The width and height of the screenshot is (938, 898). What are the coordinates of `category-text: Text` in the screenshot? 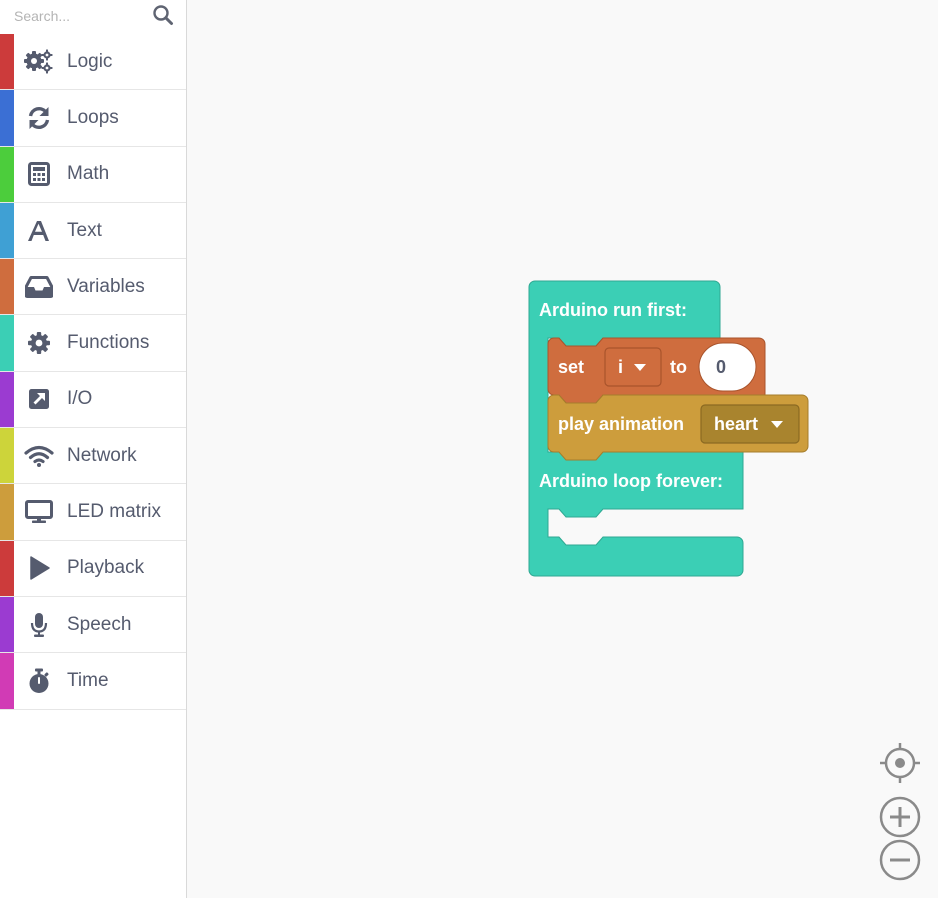 It's located at (93, 231).